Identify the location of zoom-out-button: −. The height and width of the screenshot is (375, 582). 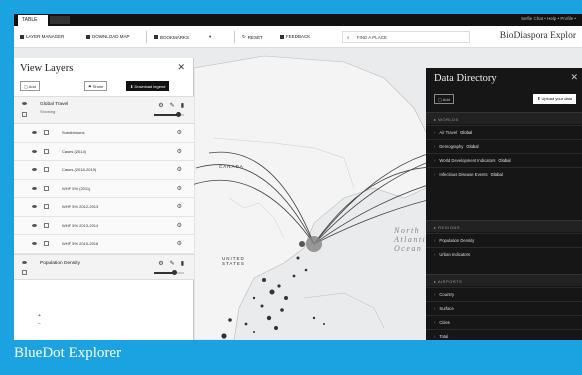
(39, 324).